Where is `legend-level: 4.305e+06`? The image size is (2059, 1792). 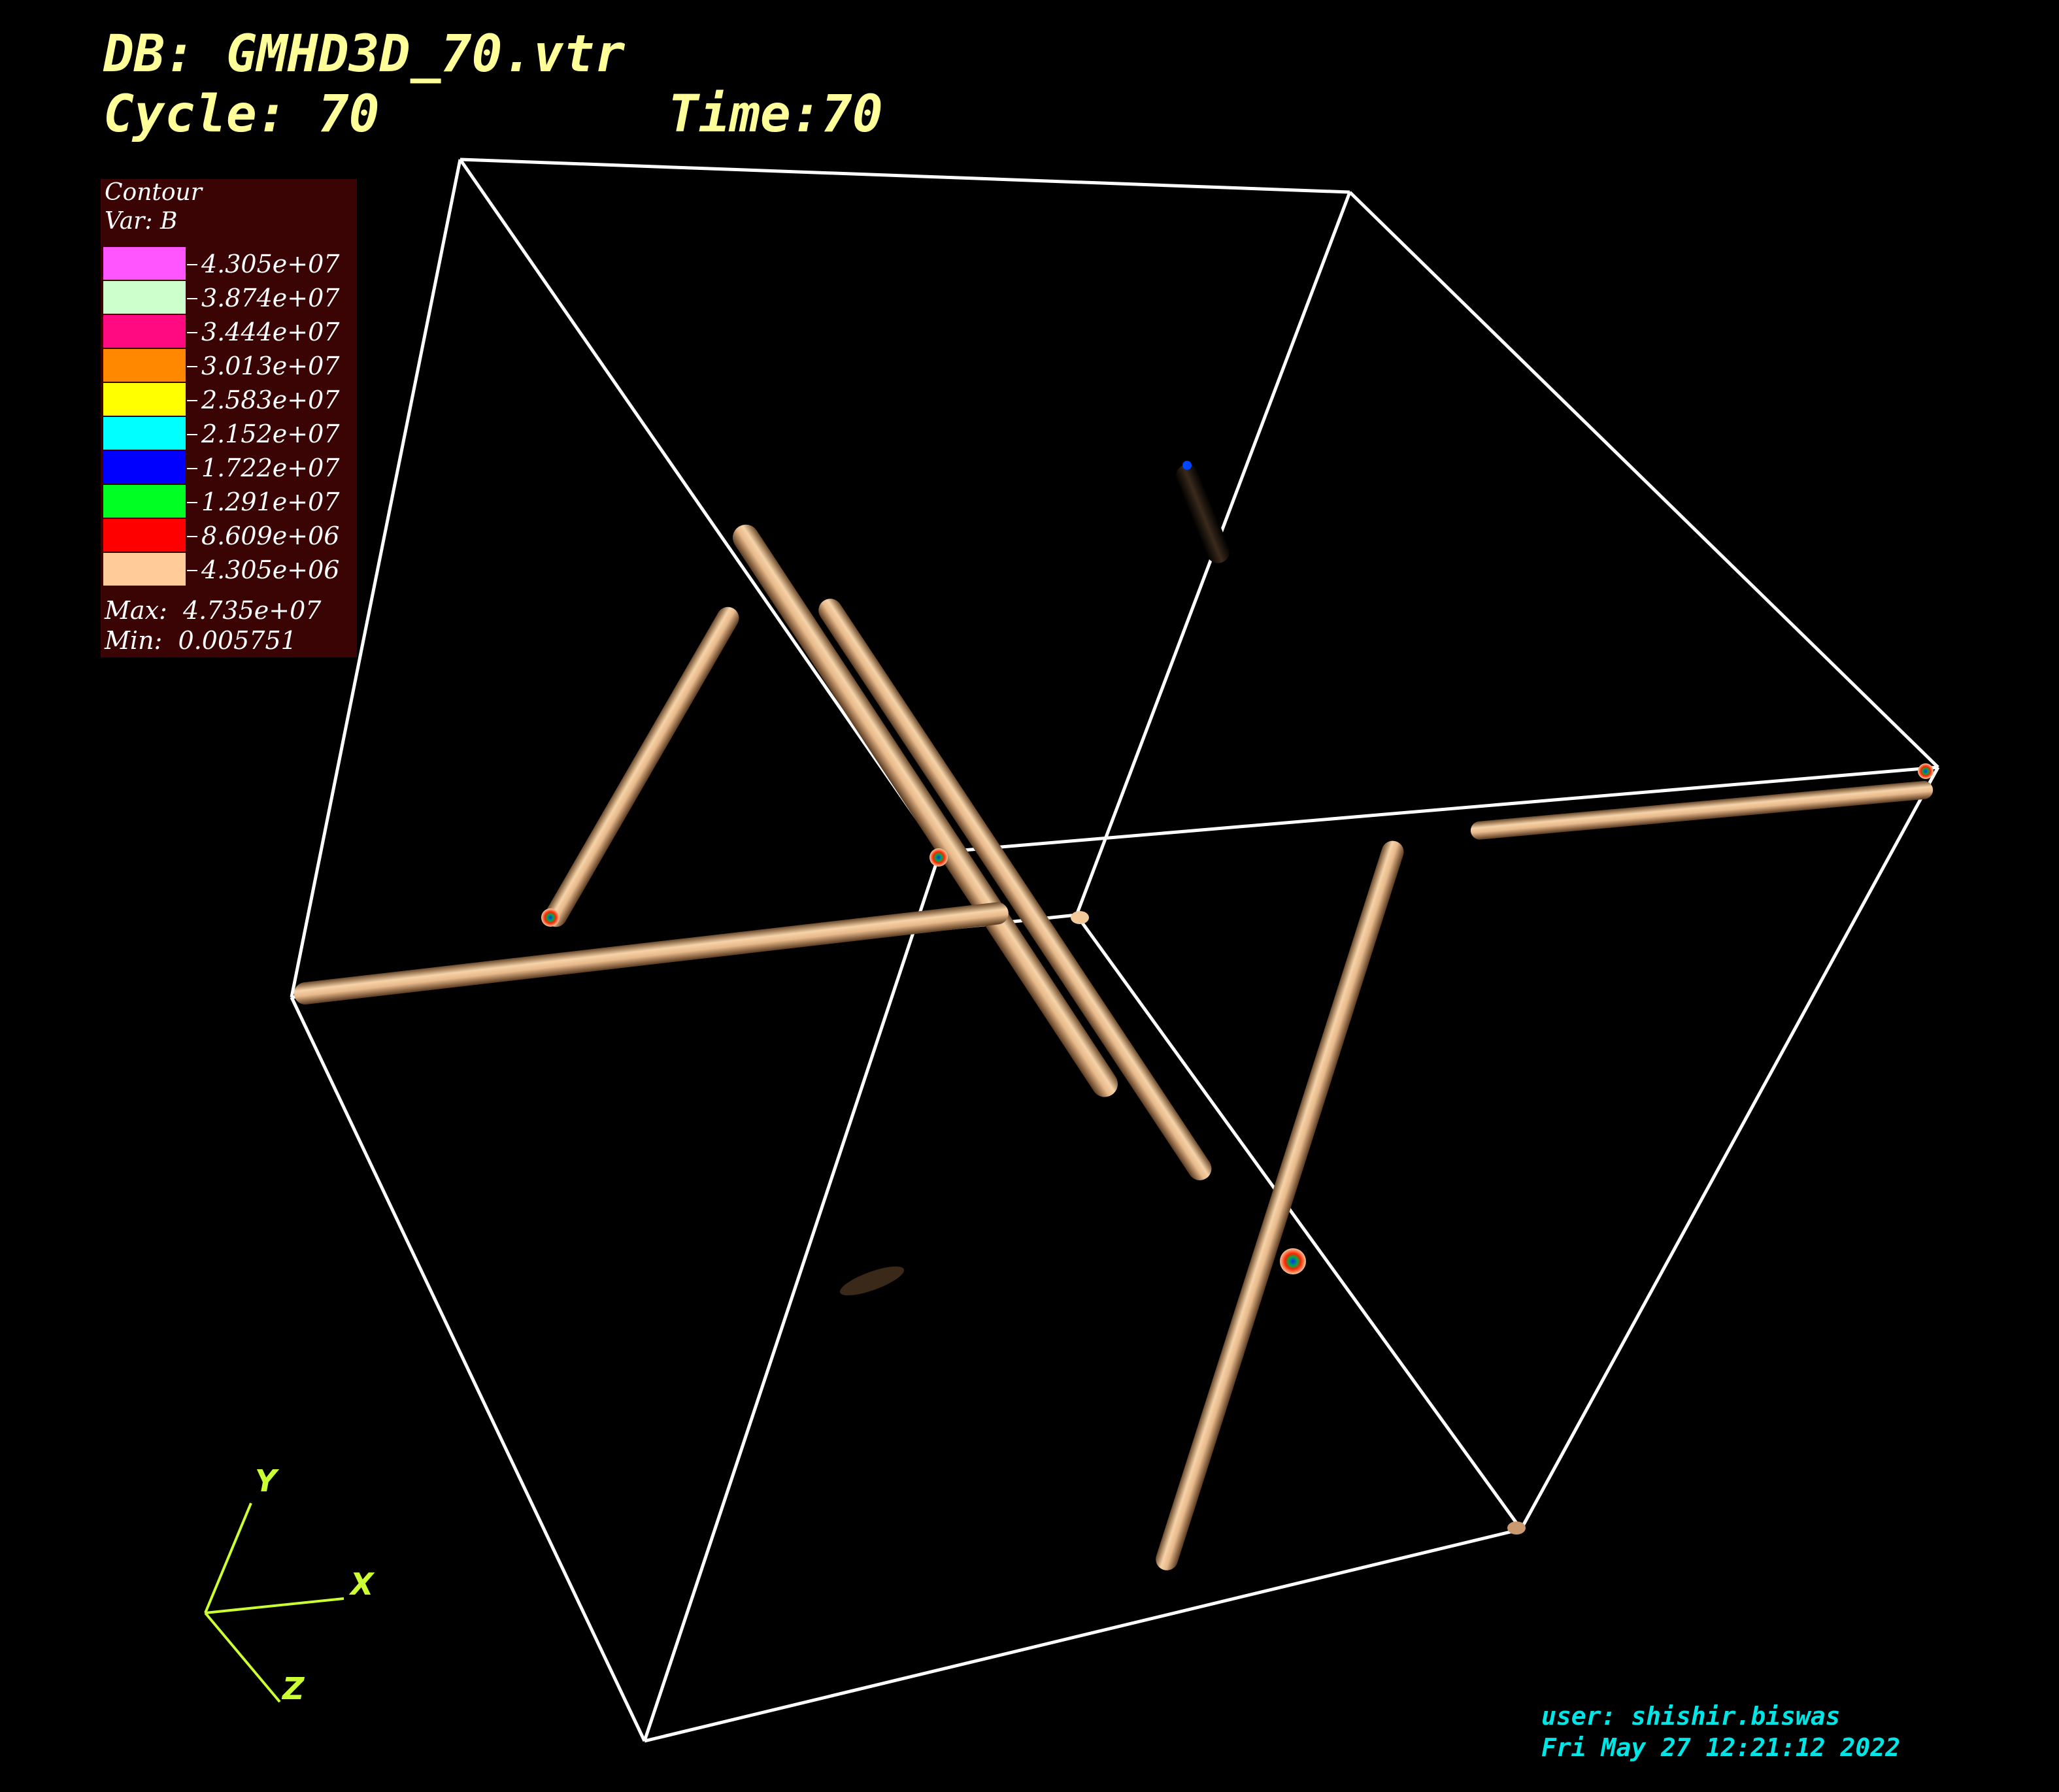 legend-level: 4.305e+06 is located at coordinates (230, 570).